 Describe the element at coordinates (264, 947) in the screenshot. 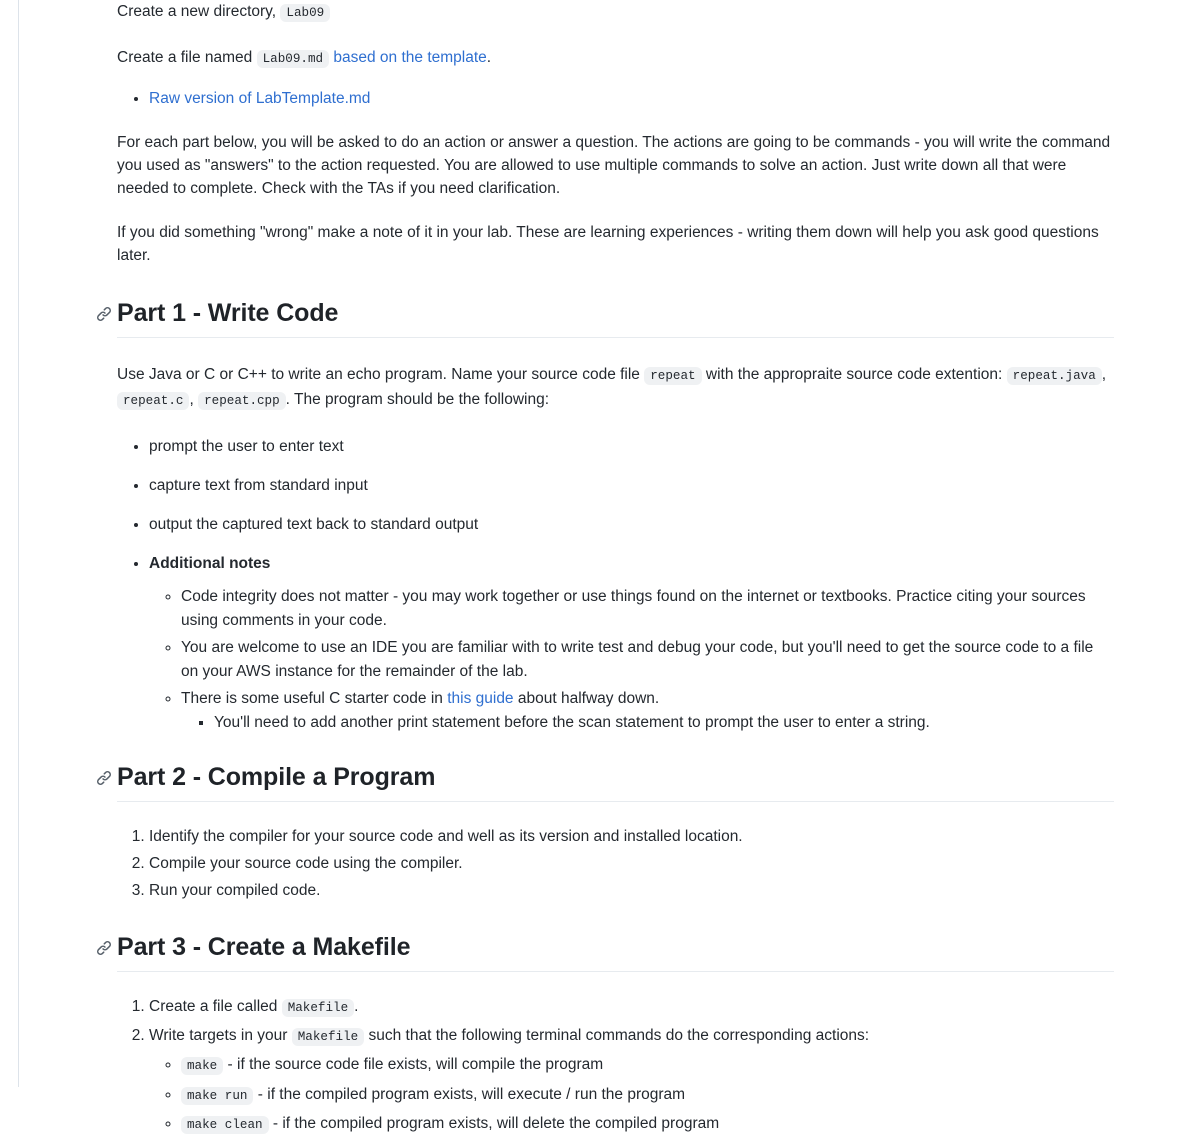

I see `part3-heading-text: Part 3 - Create a Makefile` at that location.